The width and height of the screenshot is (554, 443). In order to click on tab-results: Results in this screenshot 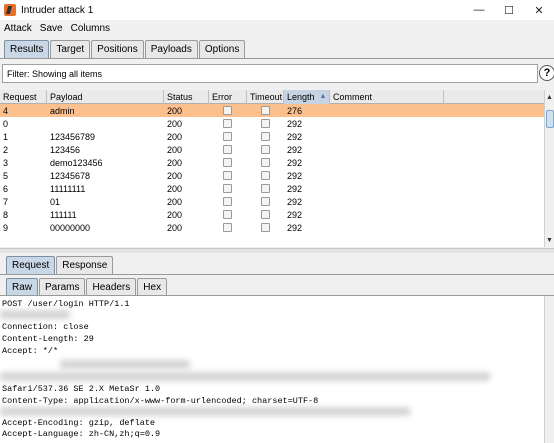, I will do `click(27, 49)`.